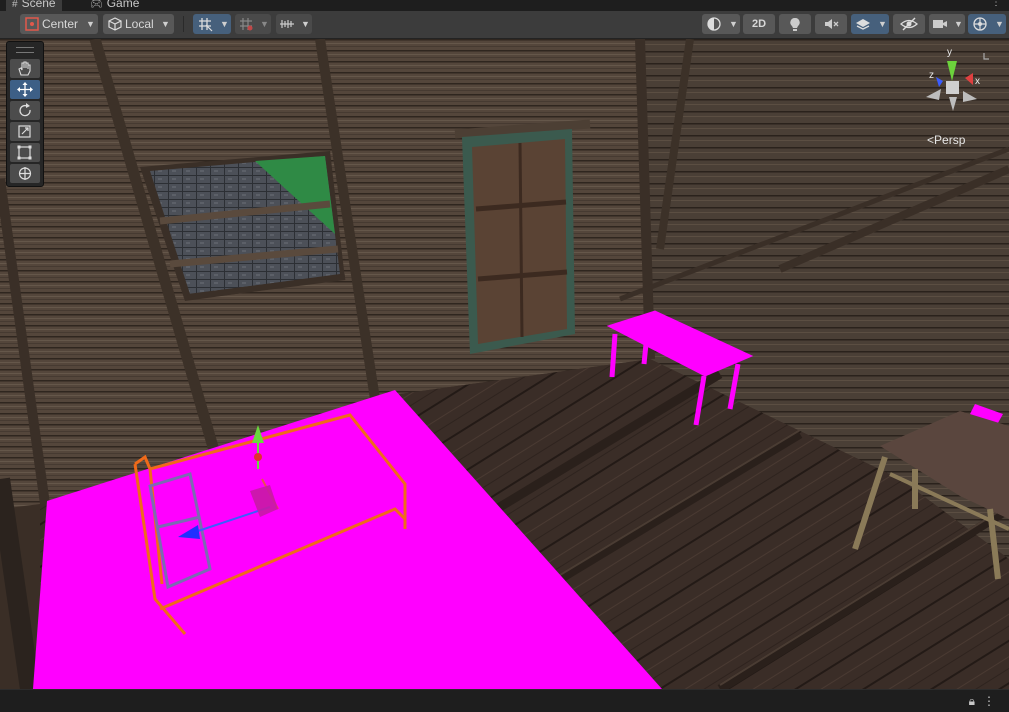  I want to click on audio-mute-icon, so click(832, 24).